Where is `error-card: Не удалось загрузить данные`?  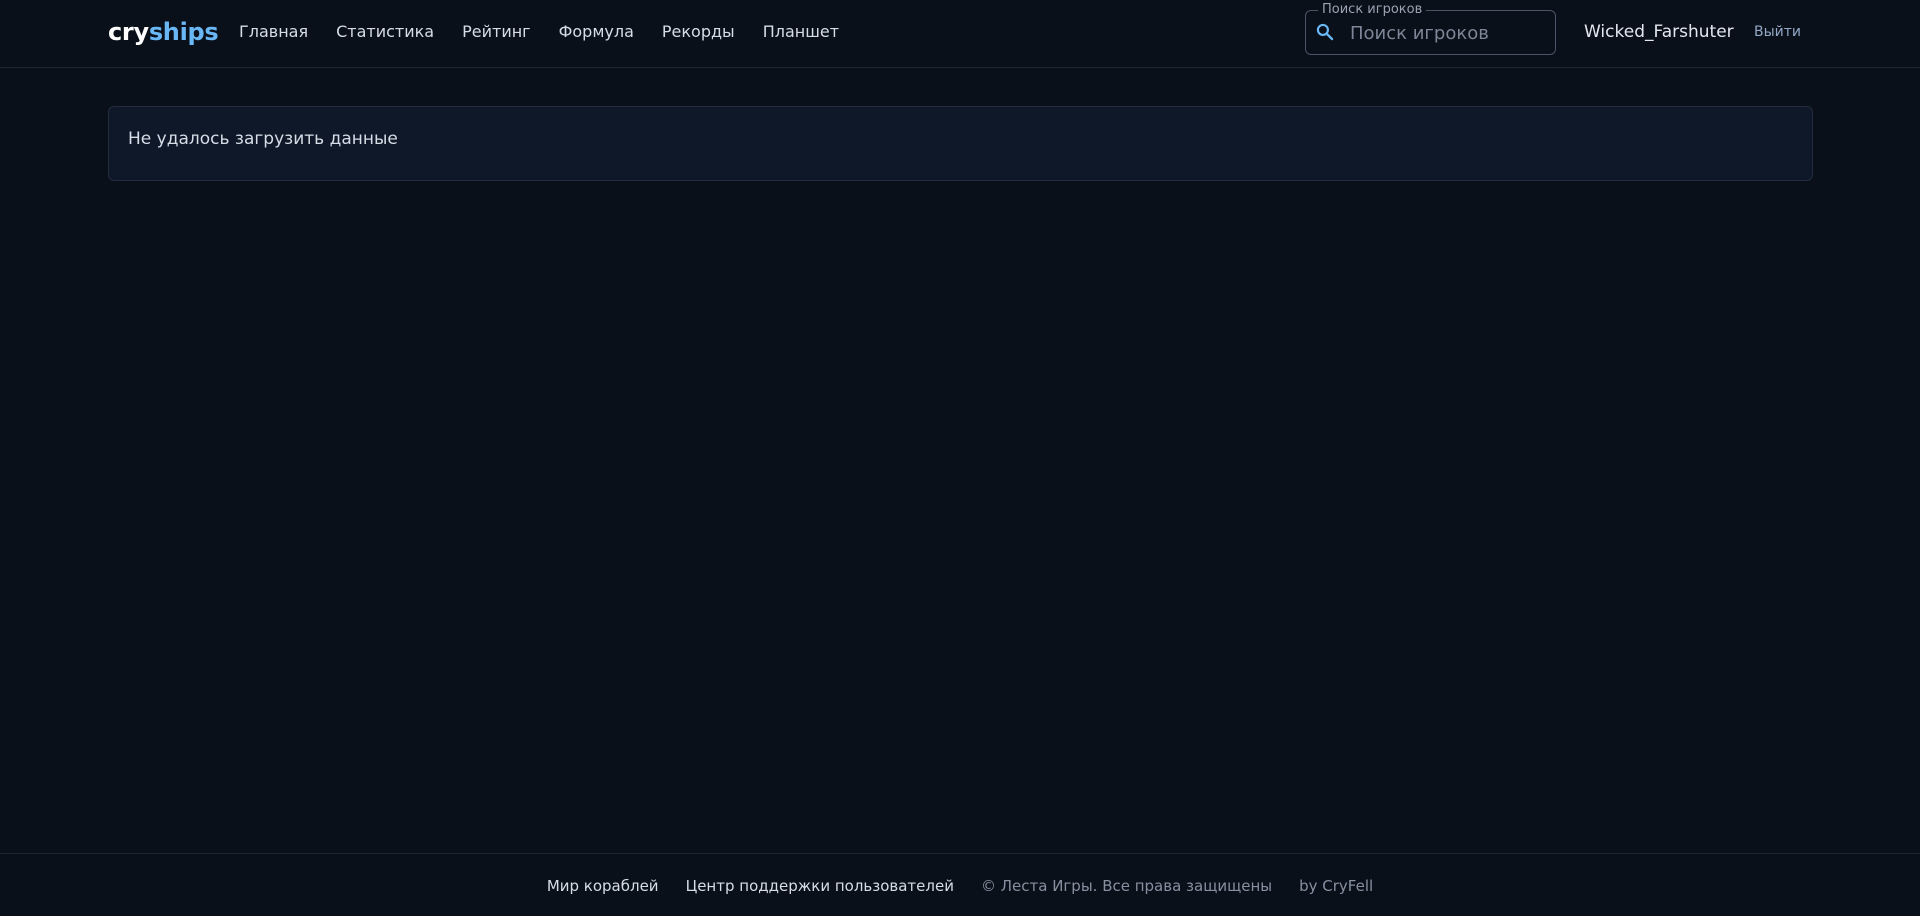 error-card: Не удалось загрузить данные is located at coordinates (960, 143).